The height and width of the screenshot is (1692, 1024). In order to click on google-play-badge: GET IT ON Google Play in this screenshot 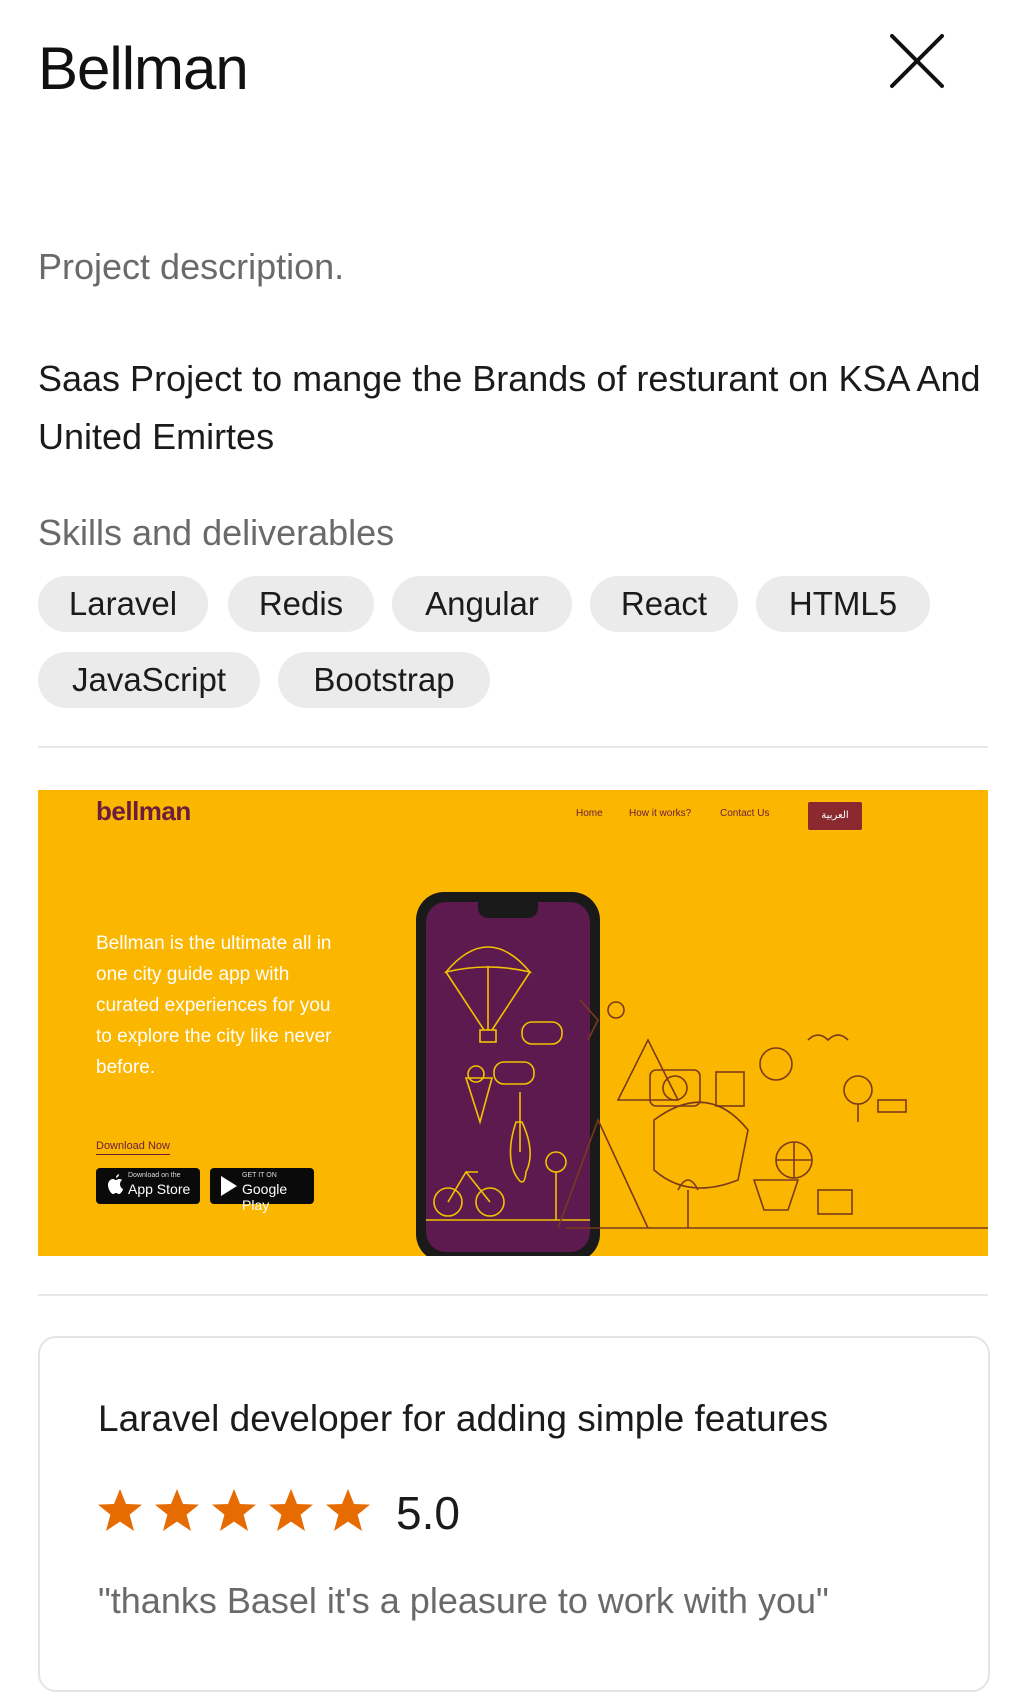, I will do `click(262, 1190)`.